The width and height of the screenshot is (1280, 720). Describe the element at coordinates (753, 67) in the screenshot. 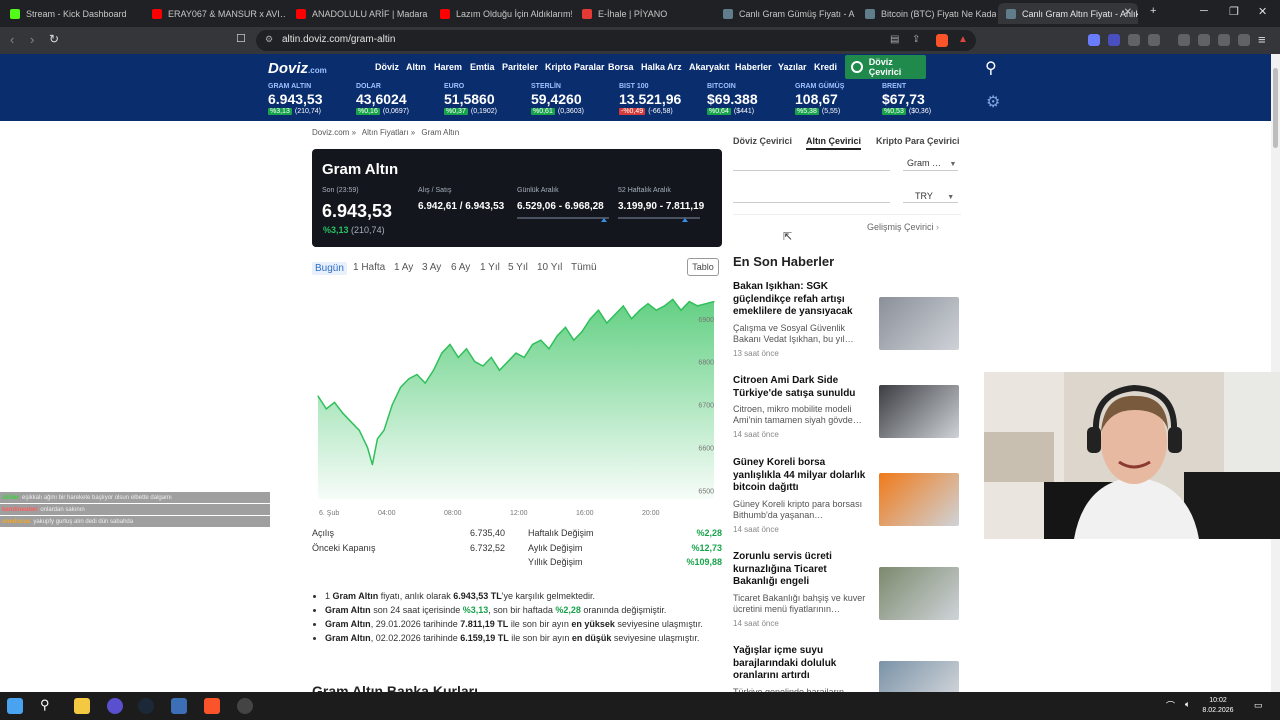

I see `nav-item-9: Haberler` at that location.